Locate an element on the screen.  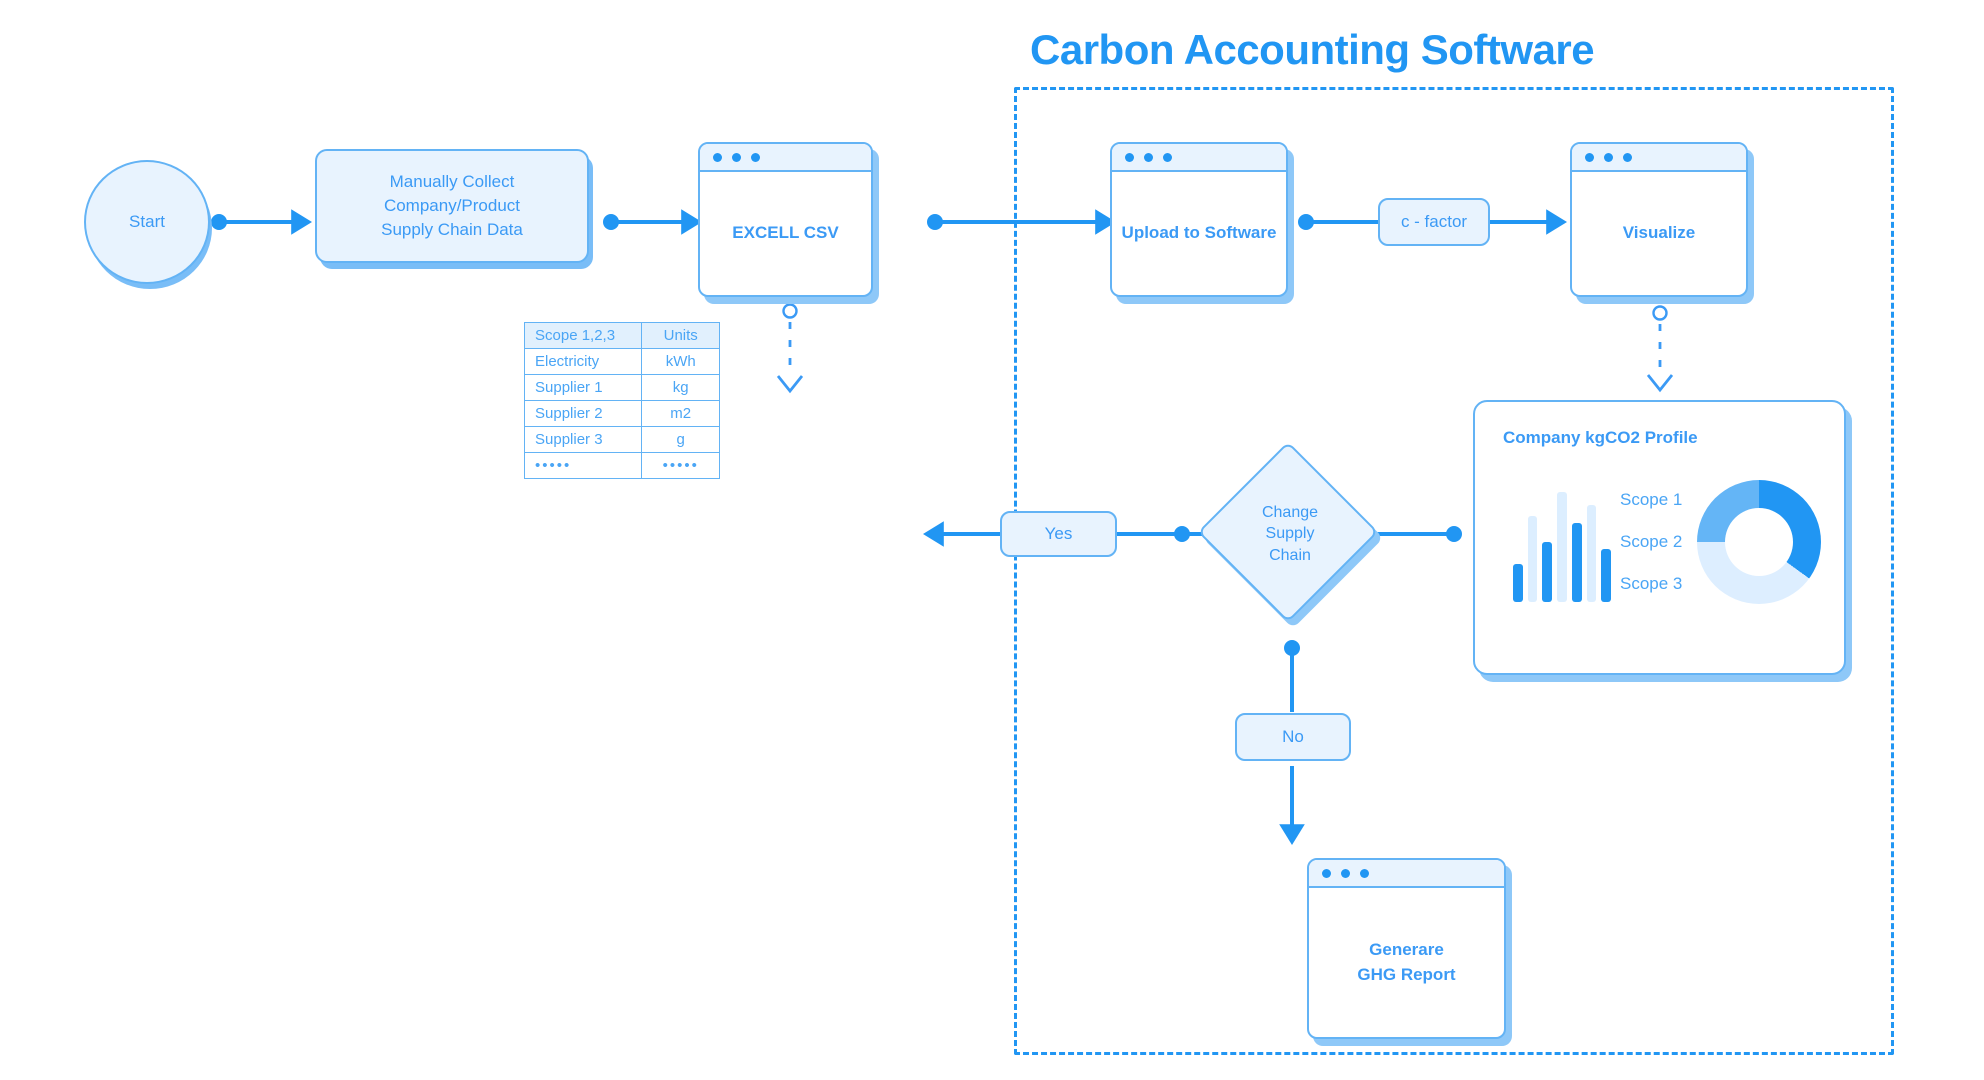
yes-label: Yes is located at coordinates (1058, 533).